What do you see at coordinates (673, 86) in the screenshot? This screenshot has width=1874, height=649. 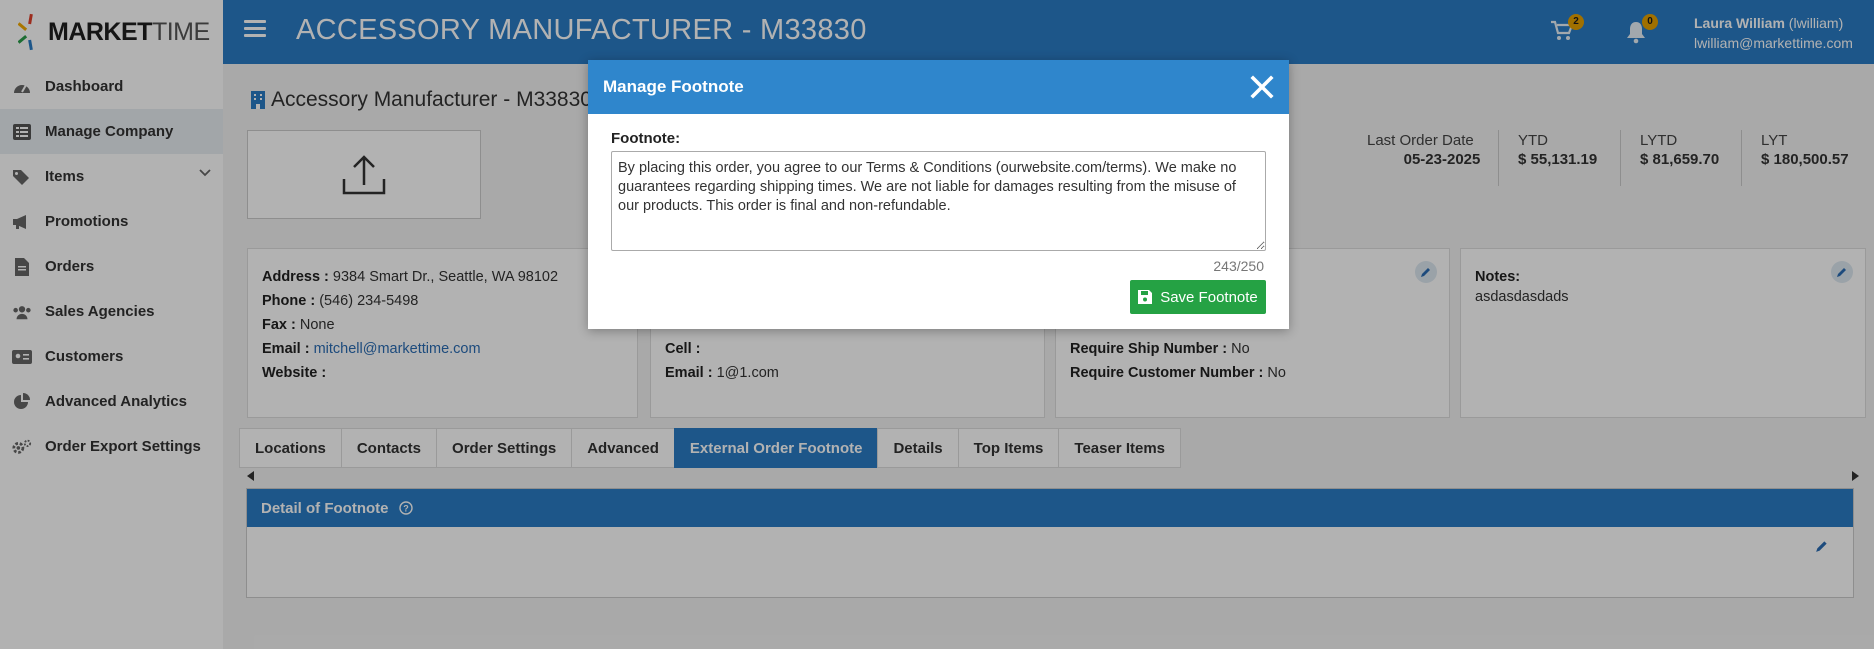 I see `modal-title: Manage Footnote` at bounding box center [673, 86].